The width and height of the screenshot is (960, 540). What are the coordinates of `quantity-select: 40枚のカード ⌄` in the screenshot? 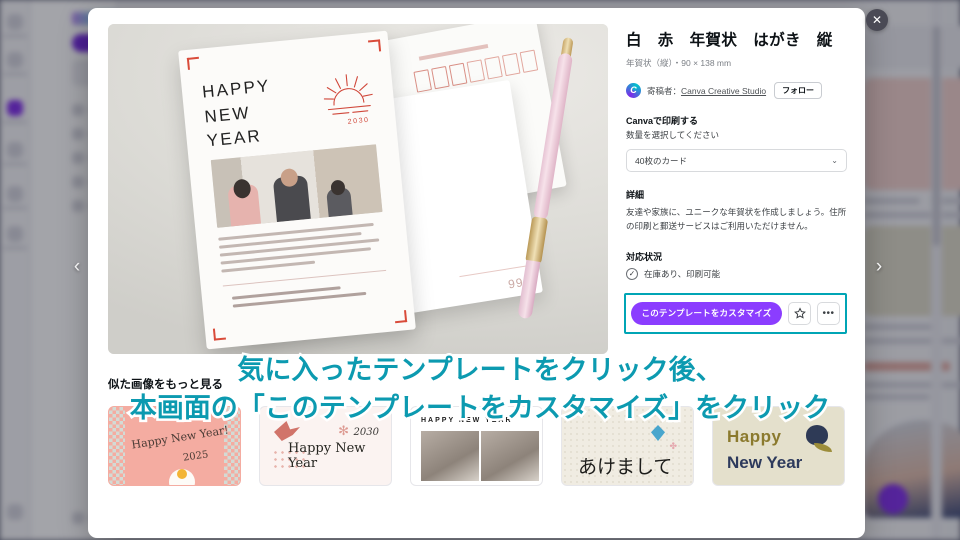 It's located at (736, 160).